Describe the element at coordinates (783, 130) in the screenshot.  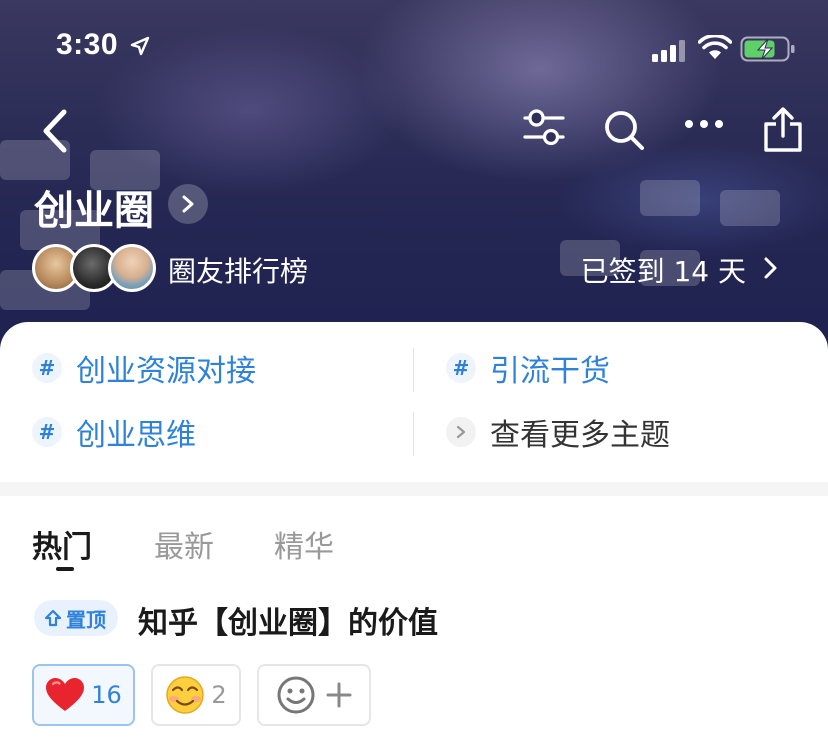
I see `share-icon` at that location.